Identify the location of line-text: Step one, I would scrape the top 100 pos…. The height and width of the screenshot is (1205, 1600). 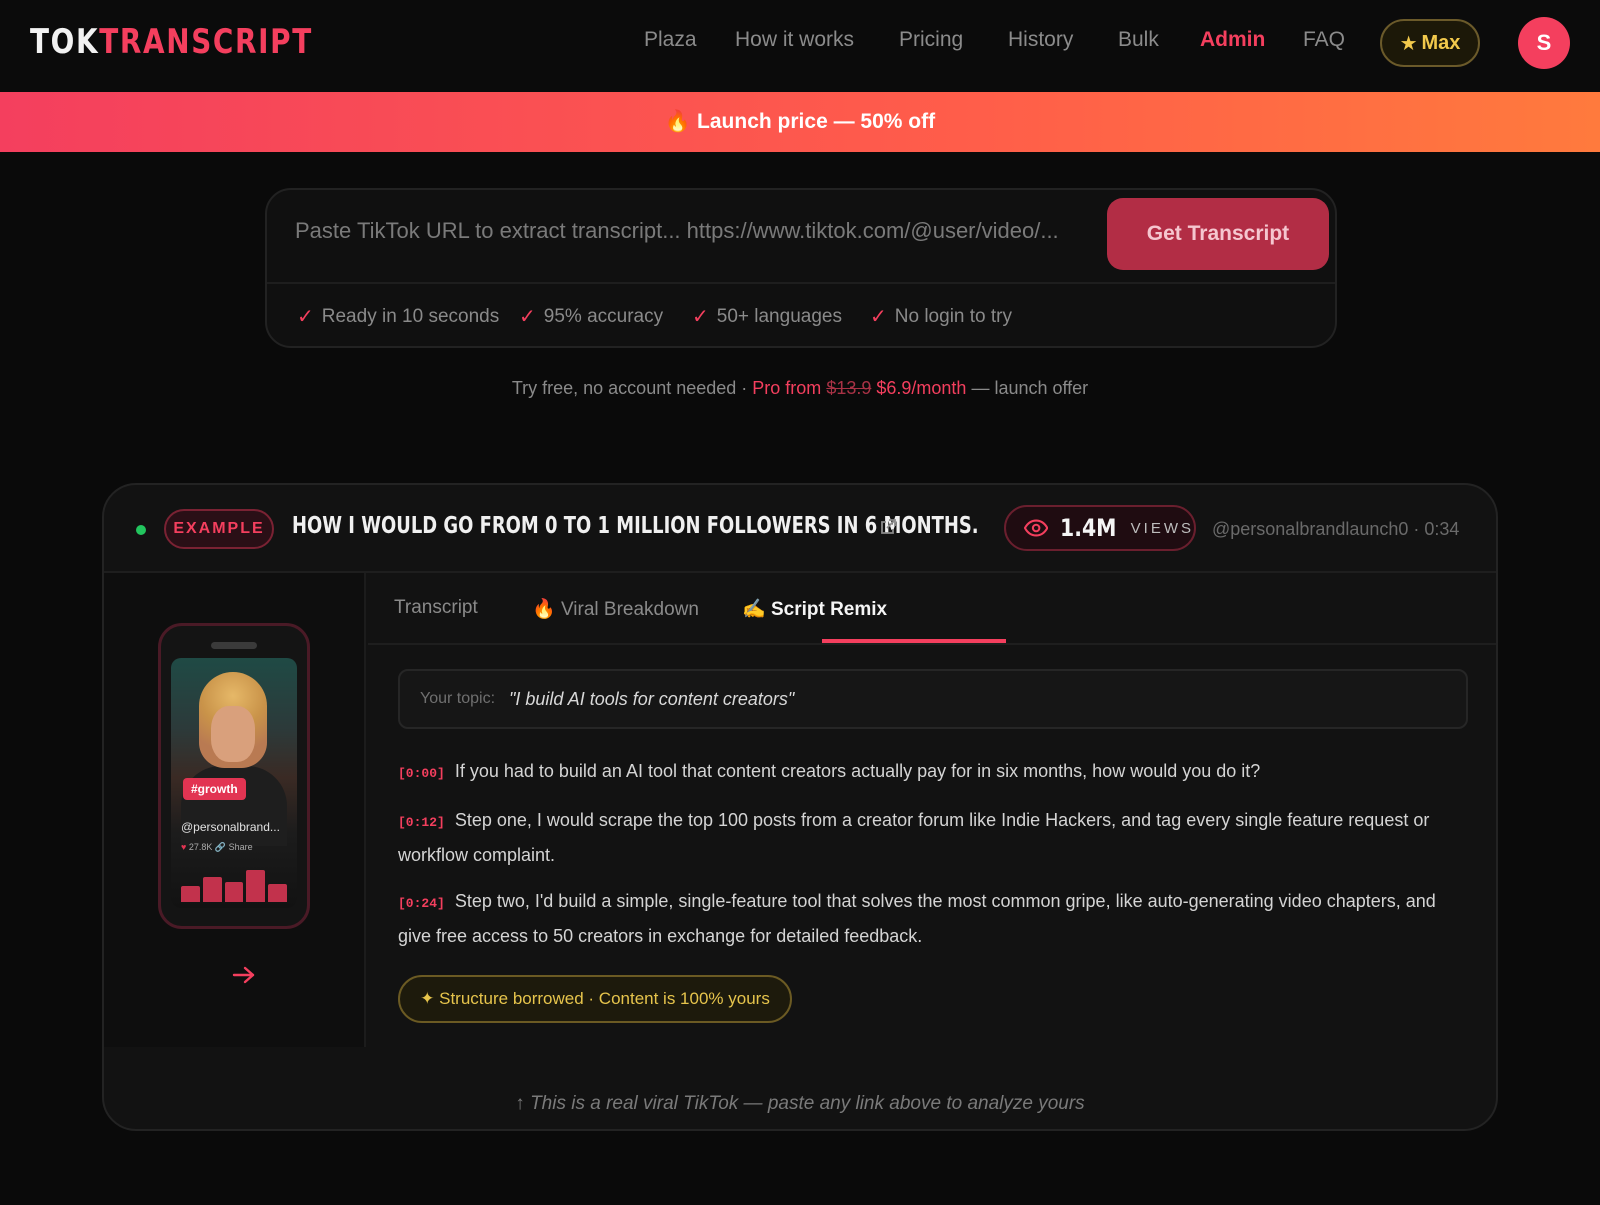
(914, 837).